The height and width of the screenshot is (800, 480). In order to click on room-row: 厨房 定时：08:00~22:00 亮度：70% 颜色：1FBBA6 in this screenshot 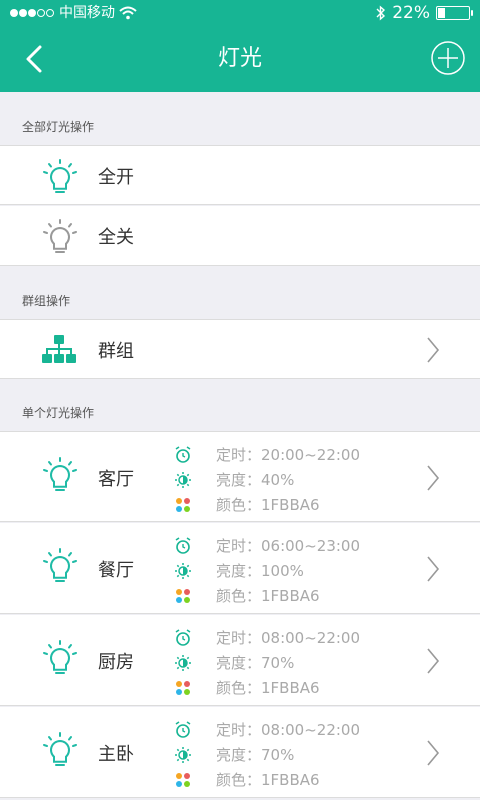, I will do `click(240, 660)`.